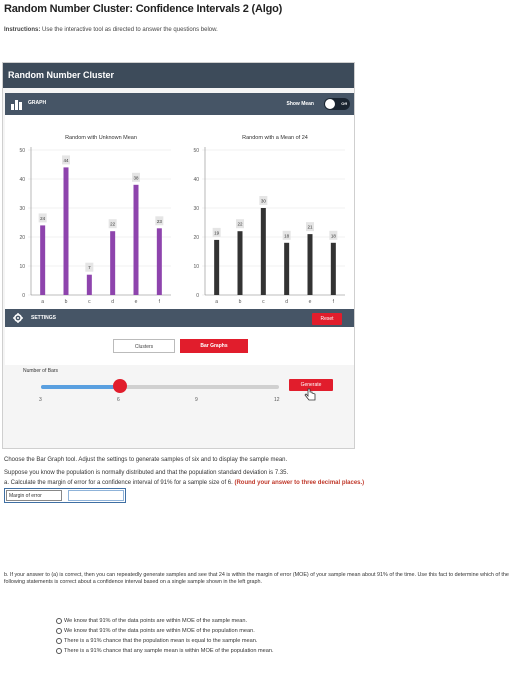 This screenshot has width=517, height=700. What do you see at coordinates (144, 346) in the screenshot?
I see `tab-clusters: Clusters` at bounding box center [144, 346].